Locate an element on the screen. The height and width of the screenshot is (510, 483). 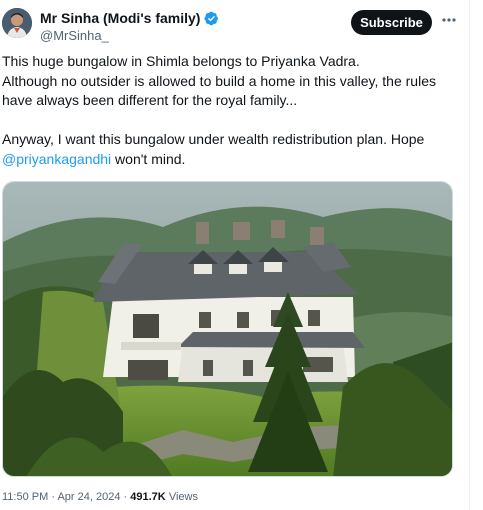
tweet-date: Apr 24, 2024 is located at coordinates (88, 497).